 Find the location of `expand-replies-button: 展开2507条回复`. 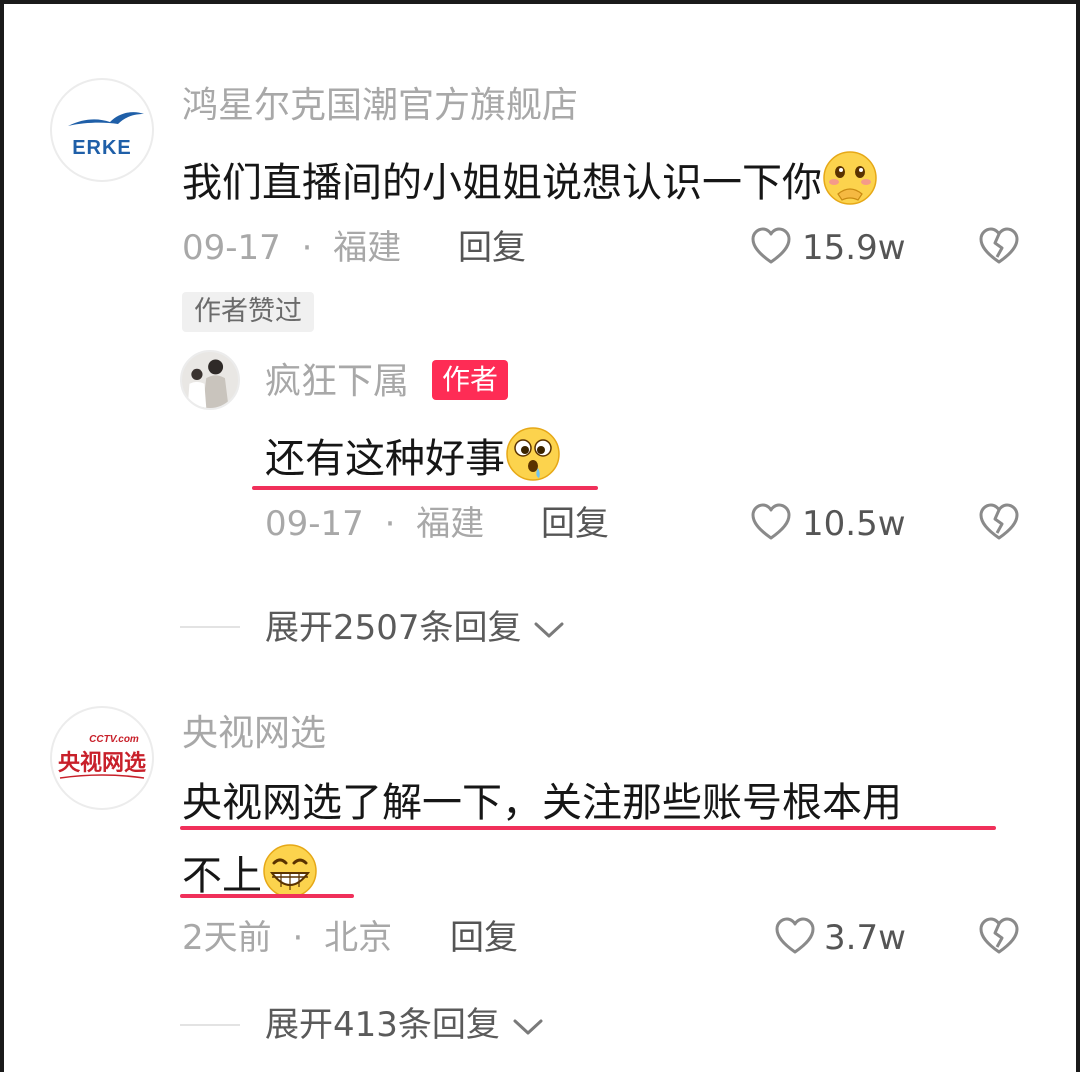

expand-replies-button: 展开2507条回复 is located at coordinates (415, 629).